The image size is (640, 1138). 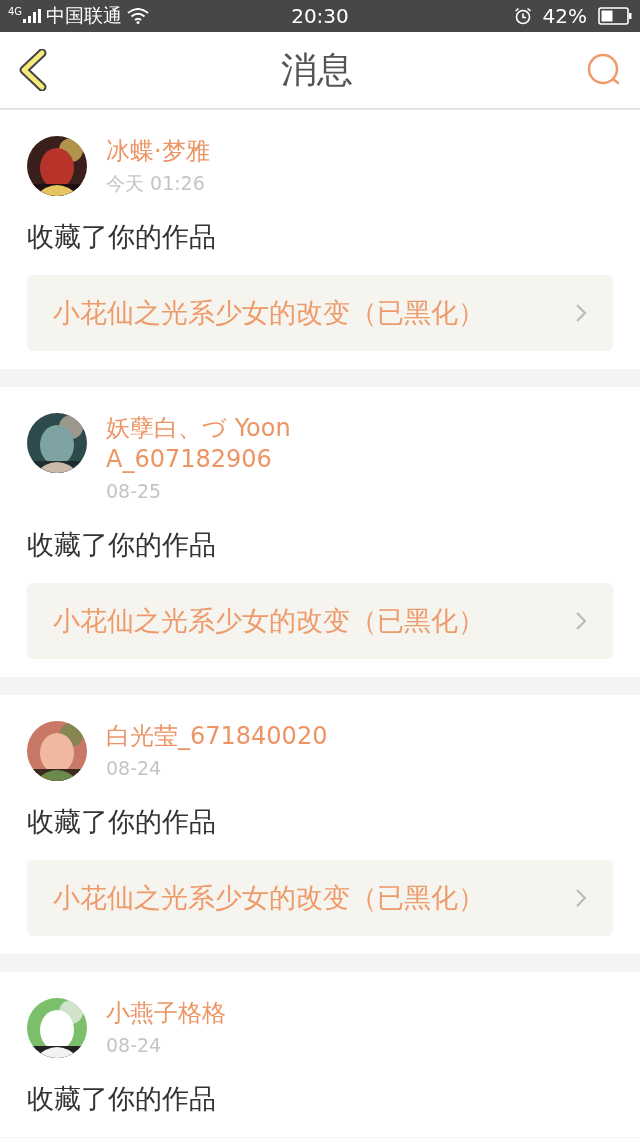 What do you see at coordinates (134, 491) in the screenshot?
I see `message-time: 08-25` at bounding box center [134, 491].